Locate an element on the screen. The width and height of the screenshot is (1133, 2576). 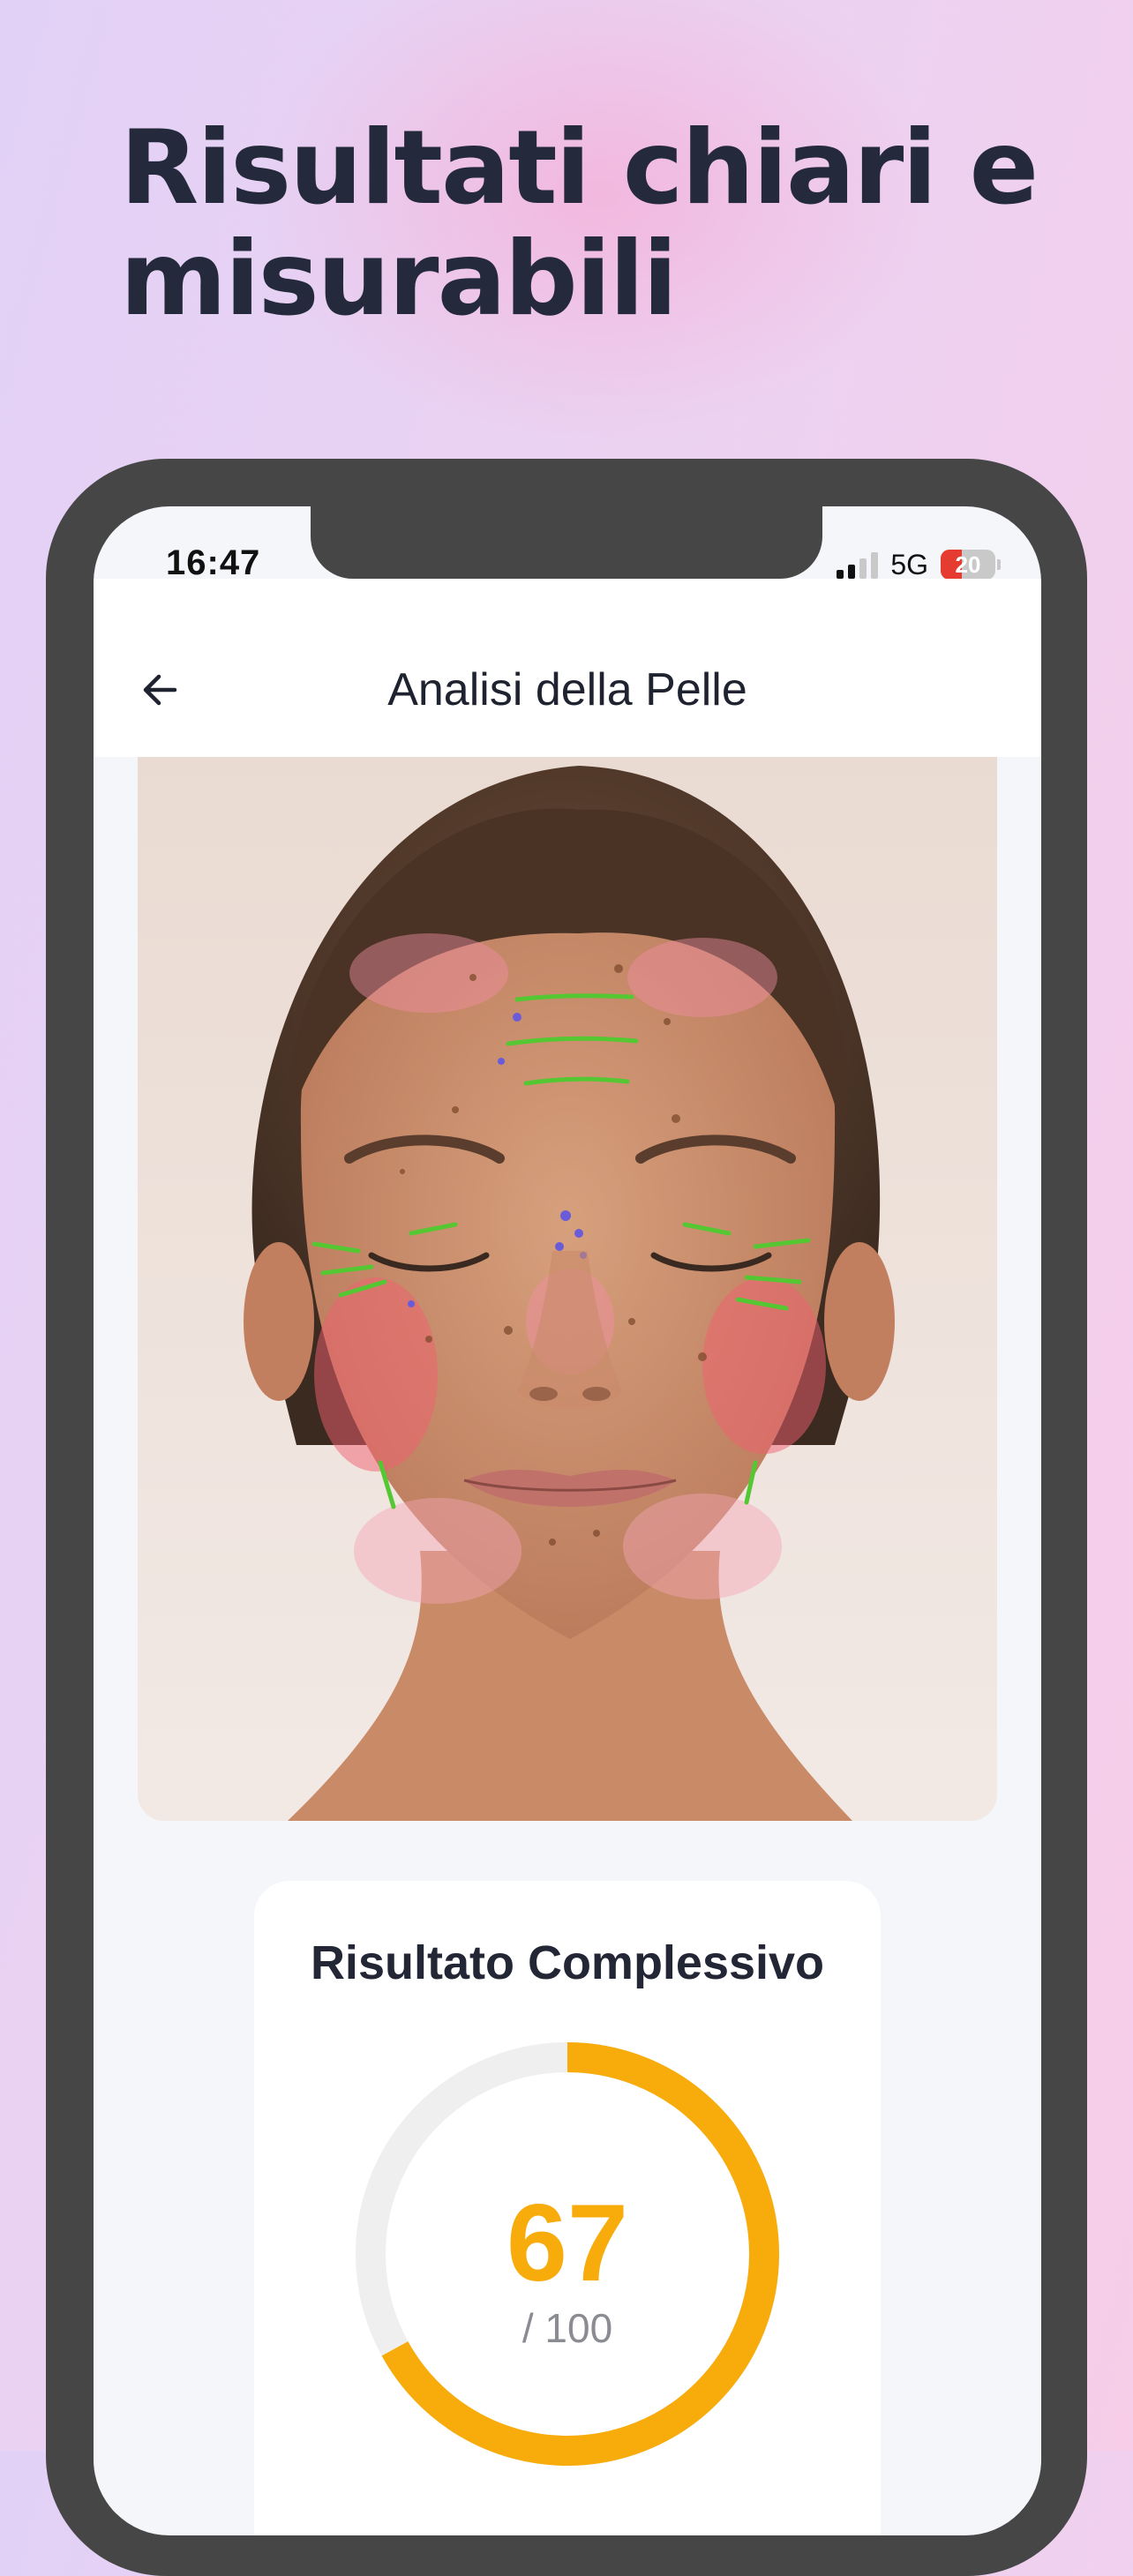
battery-level: 20 is located at coordinates (968, 564).